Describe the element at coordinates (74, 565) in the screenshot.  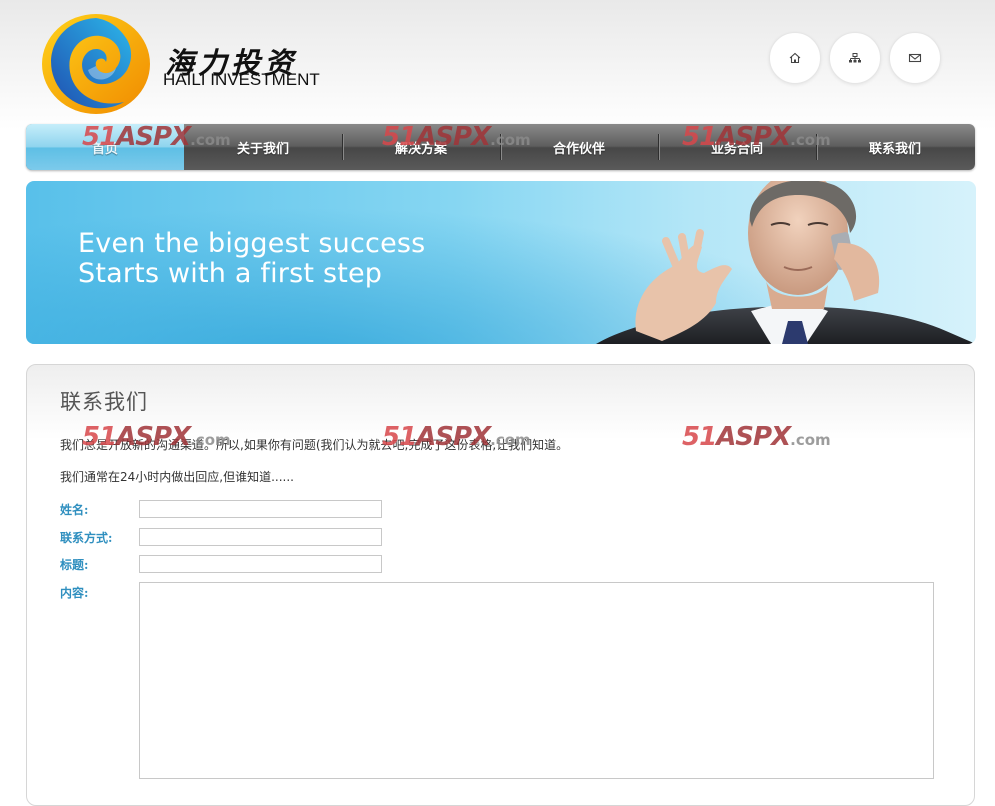
I see `subject-label: 标题:` at that location.